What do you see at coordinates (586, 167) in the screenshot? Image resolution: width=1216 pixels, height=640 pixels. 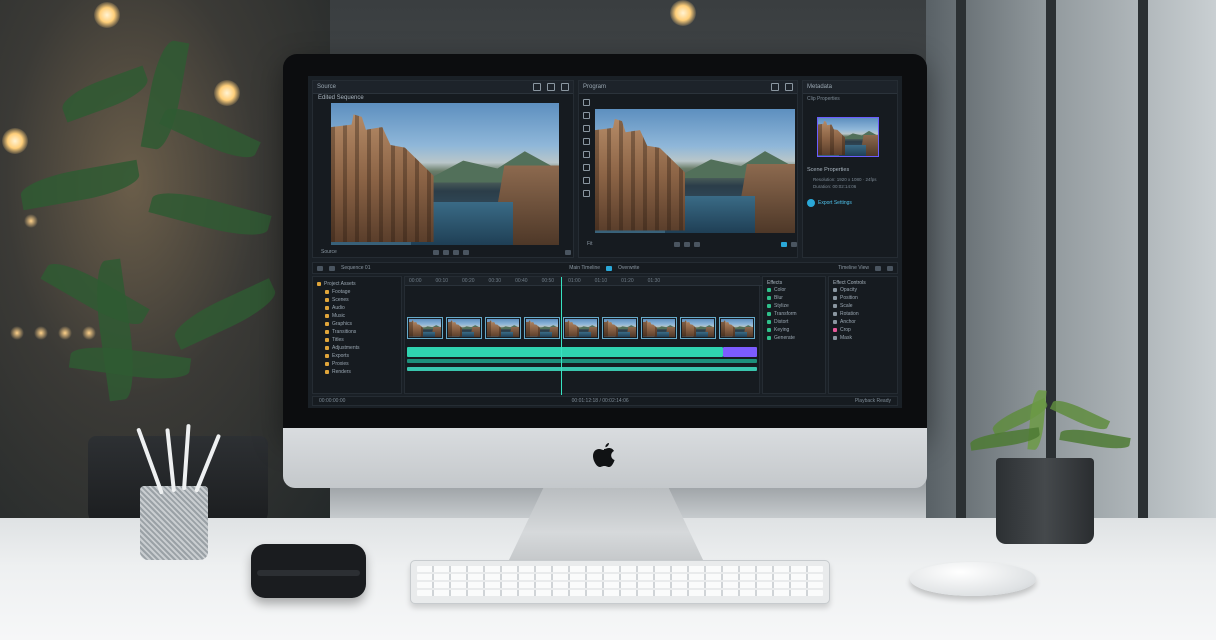 I see `pen-tool-icon` at bounding box center [586, 167].